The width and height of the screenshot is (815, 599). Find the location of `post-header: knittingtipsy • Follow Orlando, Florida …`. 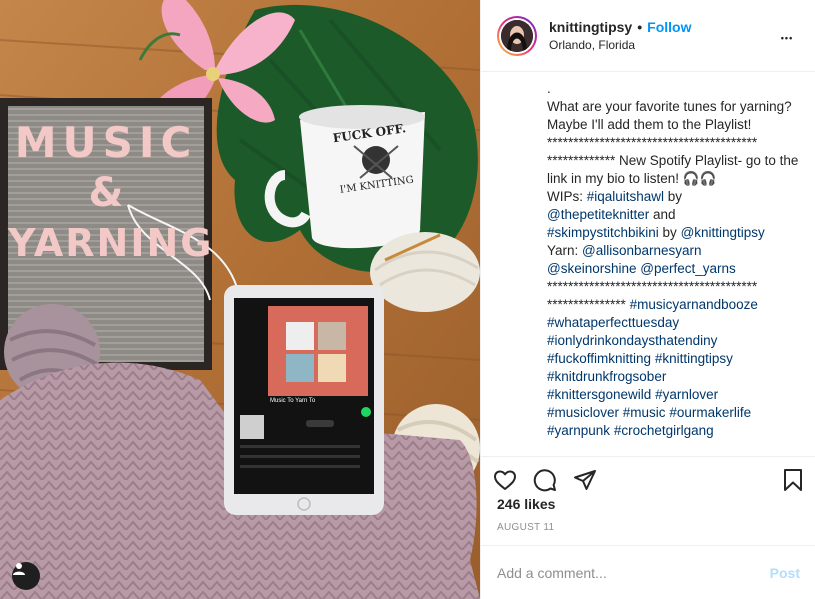

post-header: knittingtipsy • Follow Orlando, Florida … is located at coordinates (648, 36).